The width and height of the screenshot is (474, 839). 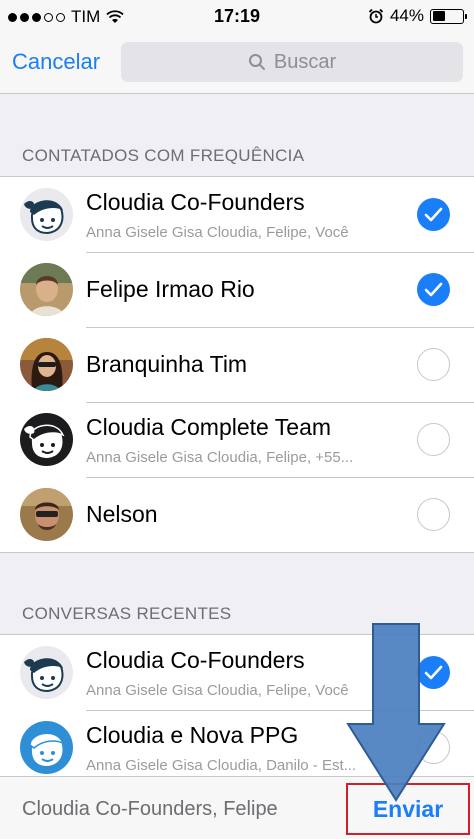 What do you see at coordinates (305, 61) in the screenshot?
I see `search-placeholder: Buscar` at bounding box center [305, 61].